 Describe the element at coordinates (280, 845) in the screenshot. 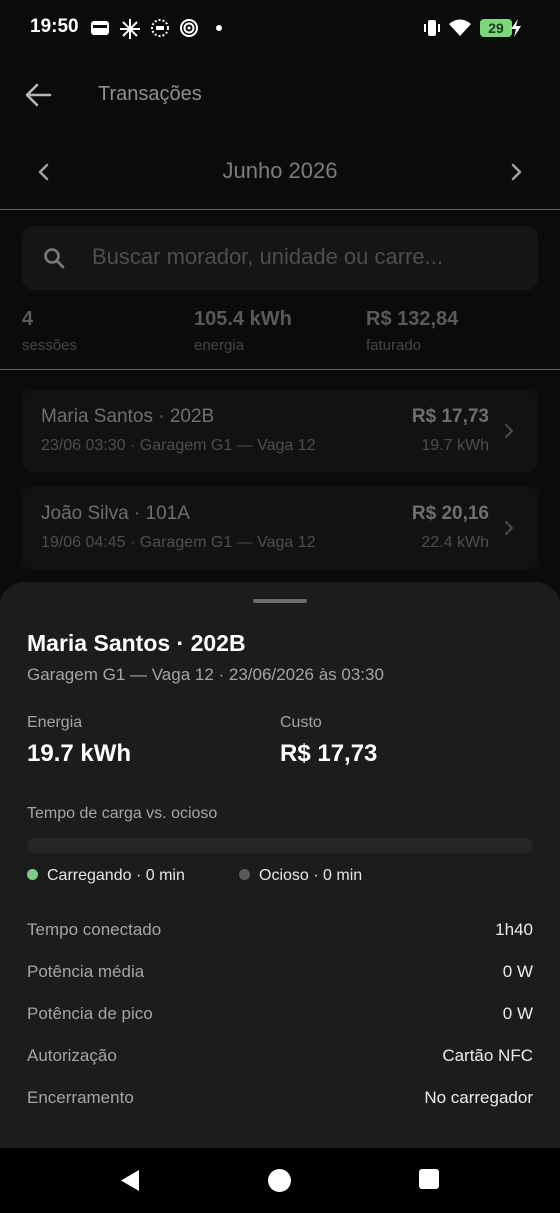

I see `charge-idle-bar` at that location.